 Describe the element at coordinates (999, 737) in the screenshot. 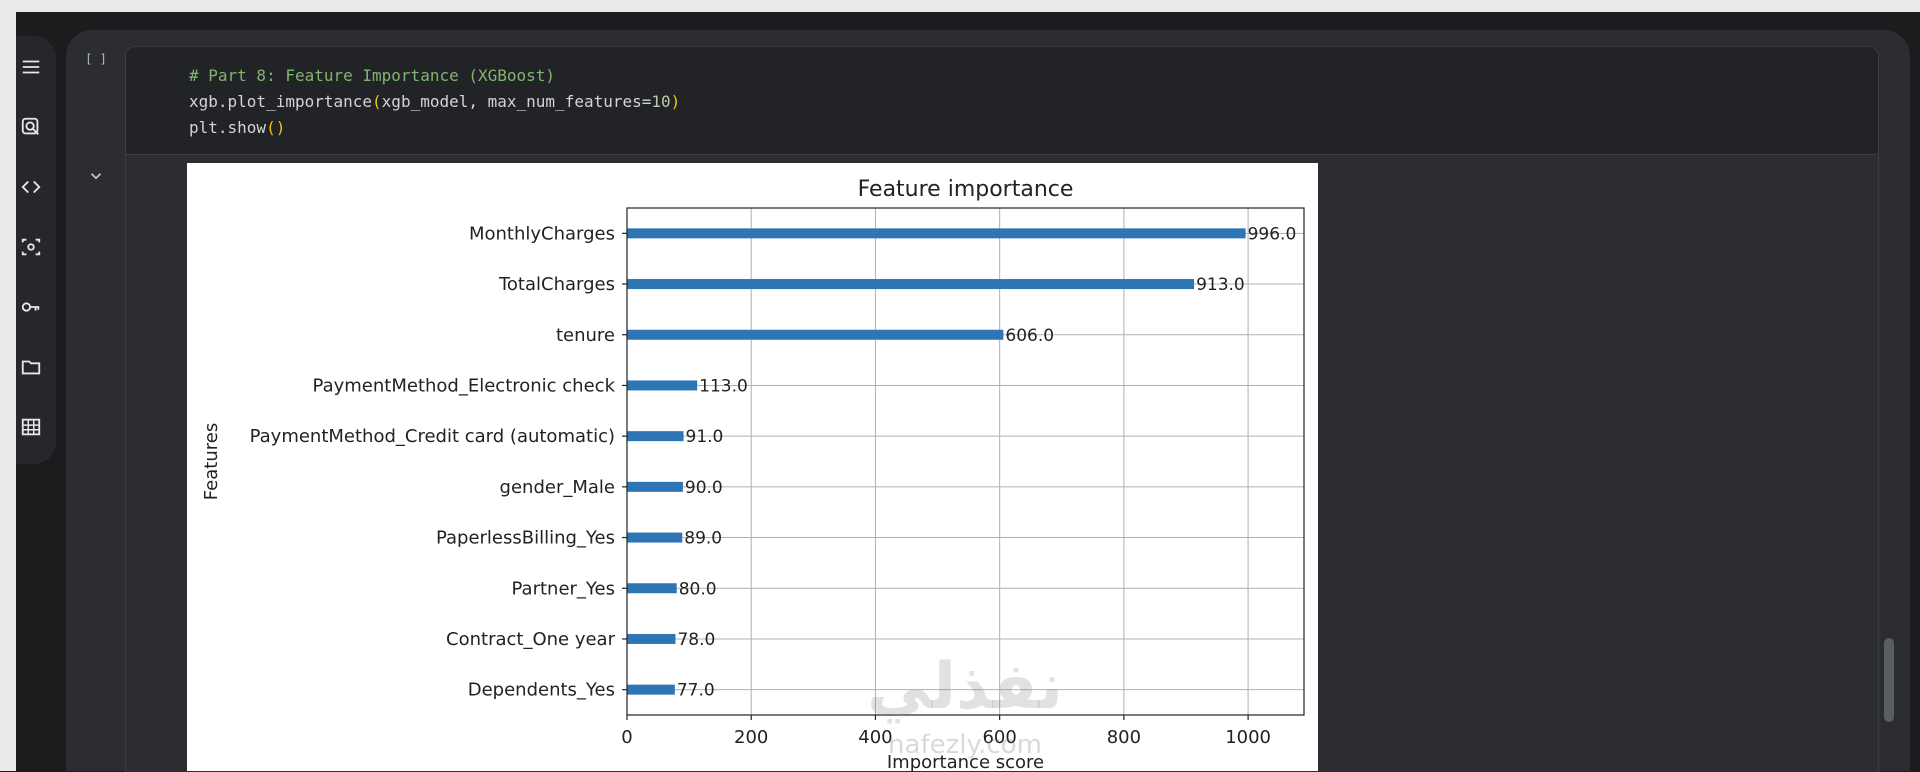

I see `x-tick-label: 600` at that location.